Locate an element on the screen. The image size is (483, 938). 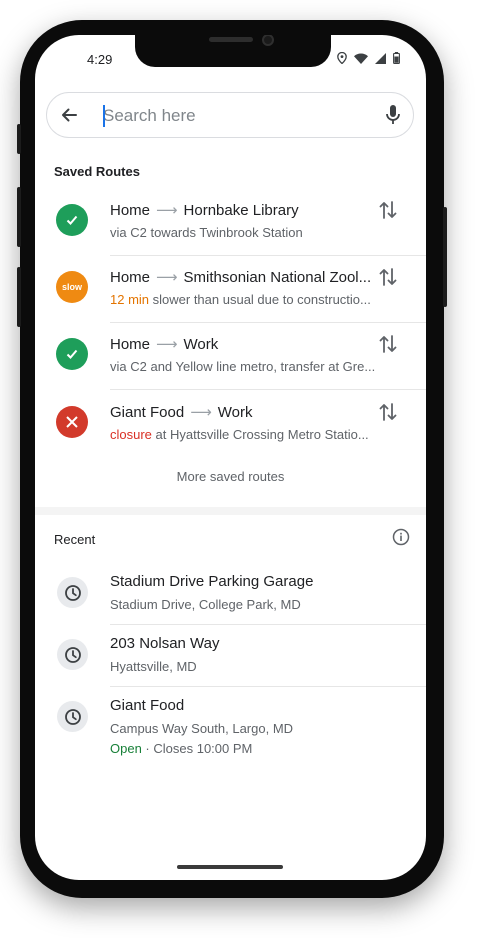
wifi-icon is located at coordinates (361, 58).